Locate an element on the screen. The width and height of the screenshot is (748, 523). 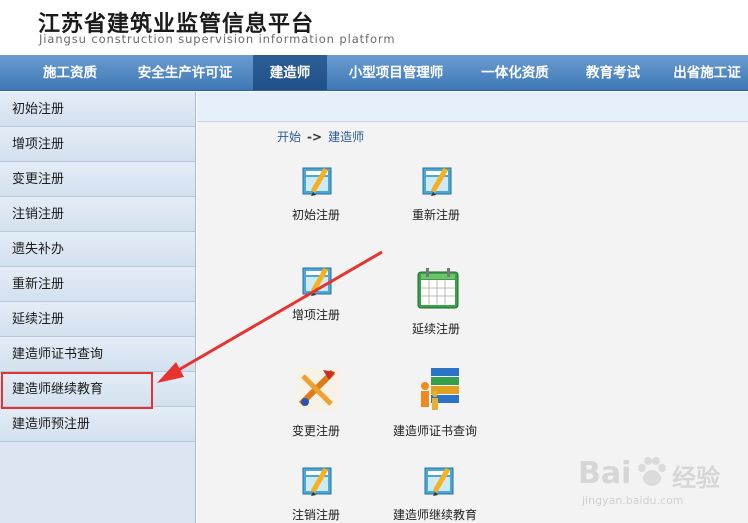
tile-initial-registration: 初始注册 is located at coordinates (318, 193).